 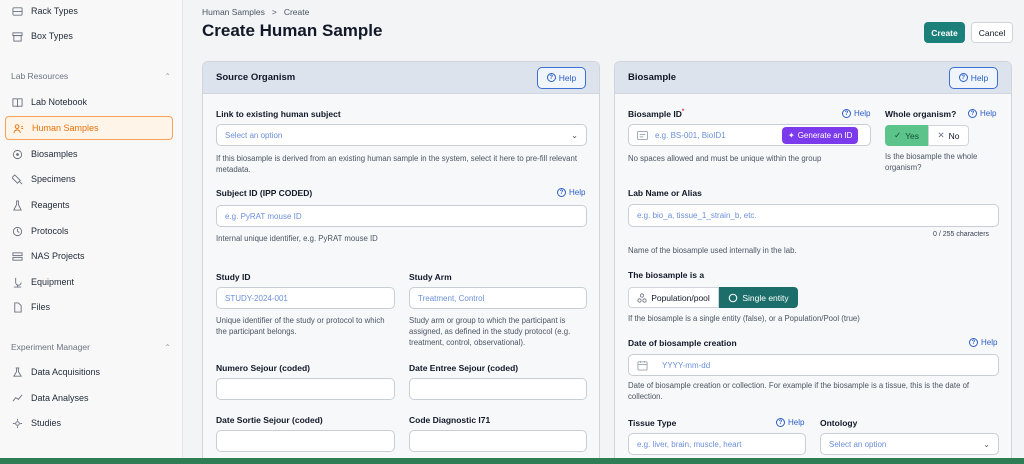 What do you see at coordinates (269, 420) in the screenshot?
I see `date-sortie-label: Date Sortie Sejour (coded)` at bounding box center [269, 420].